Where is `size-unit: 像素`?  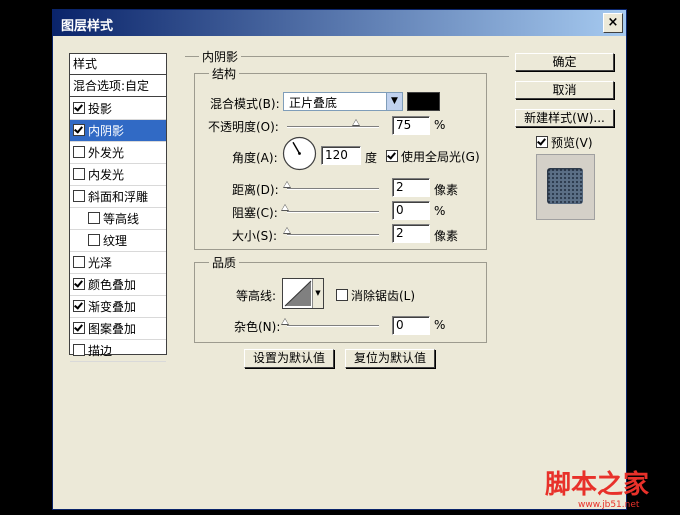
size-unit: 像素 is located at coordinates (446, 236).